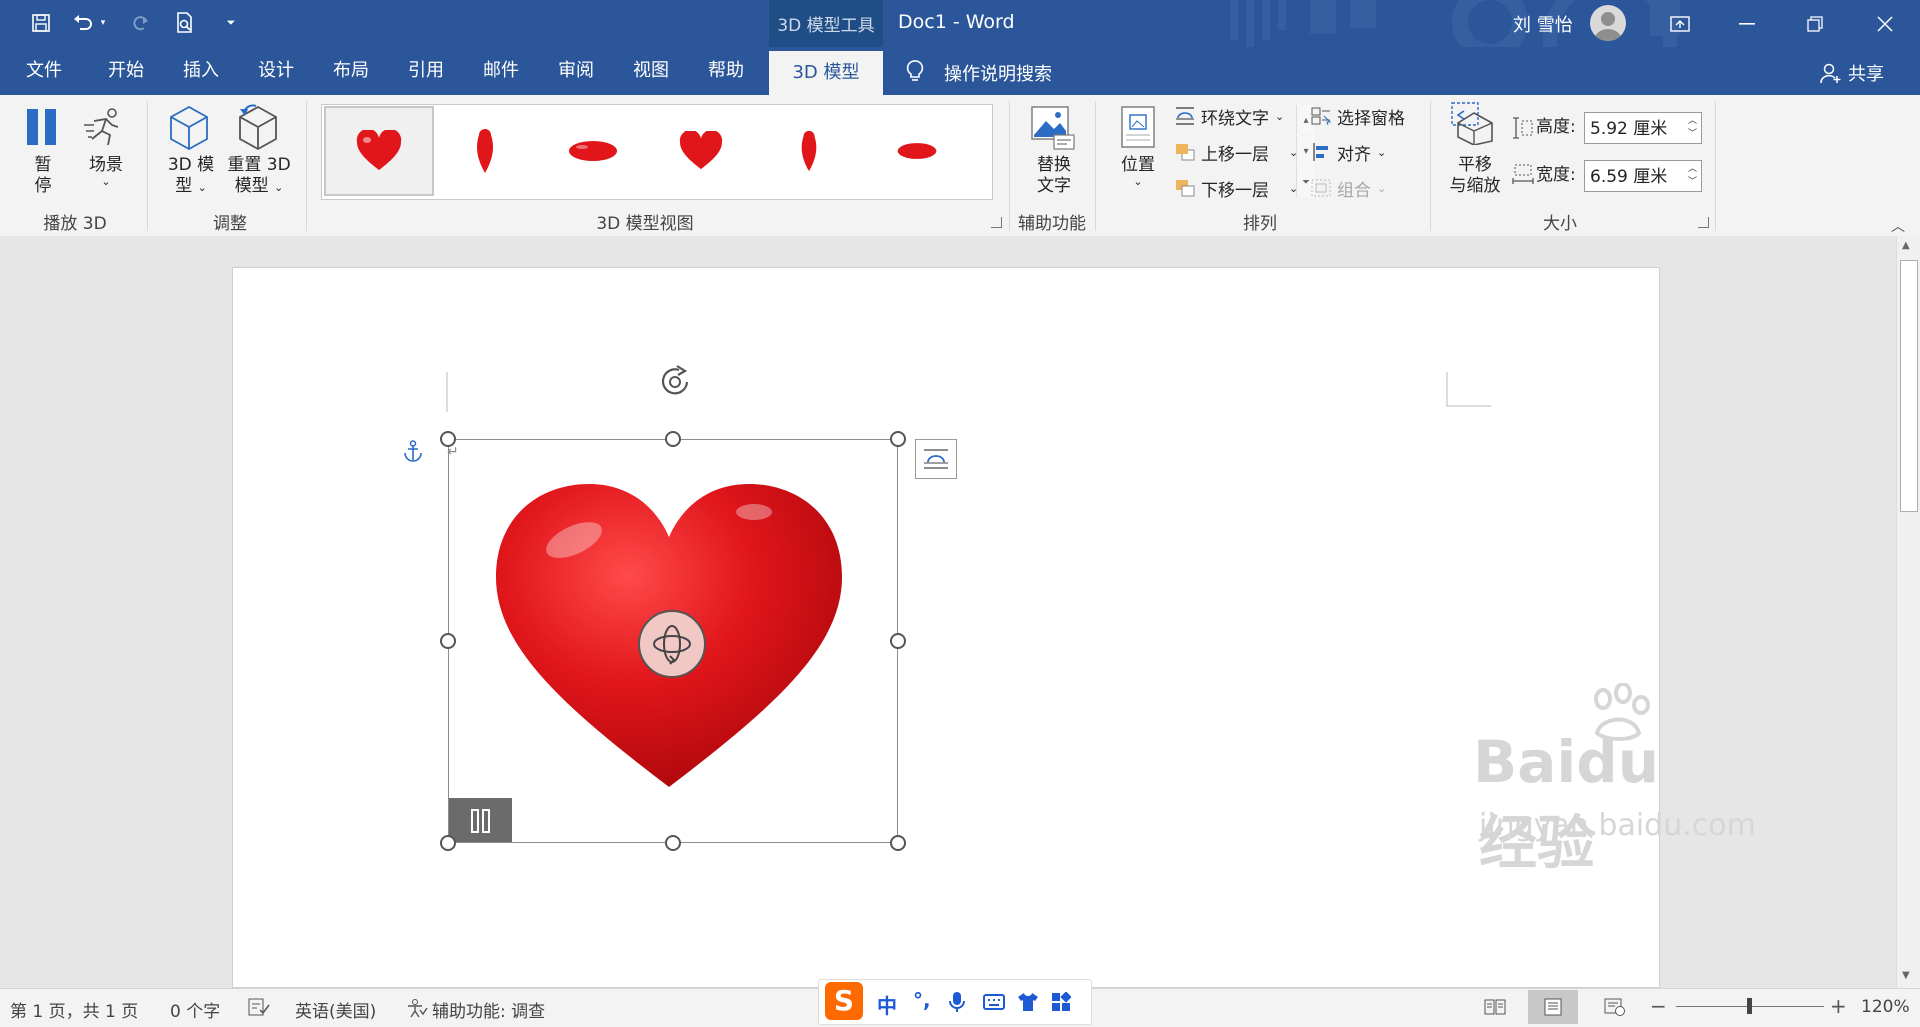 The height and width of the screenshot is (1027, 1920). I want to click on undo-icon, so click(83, 23).